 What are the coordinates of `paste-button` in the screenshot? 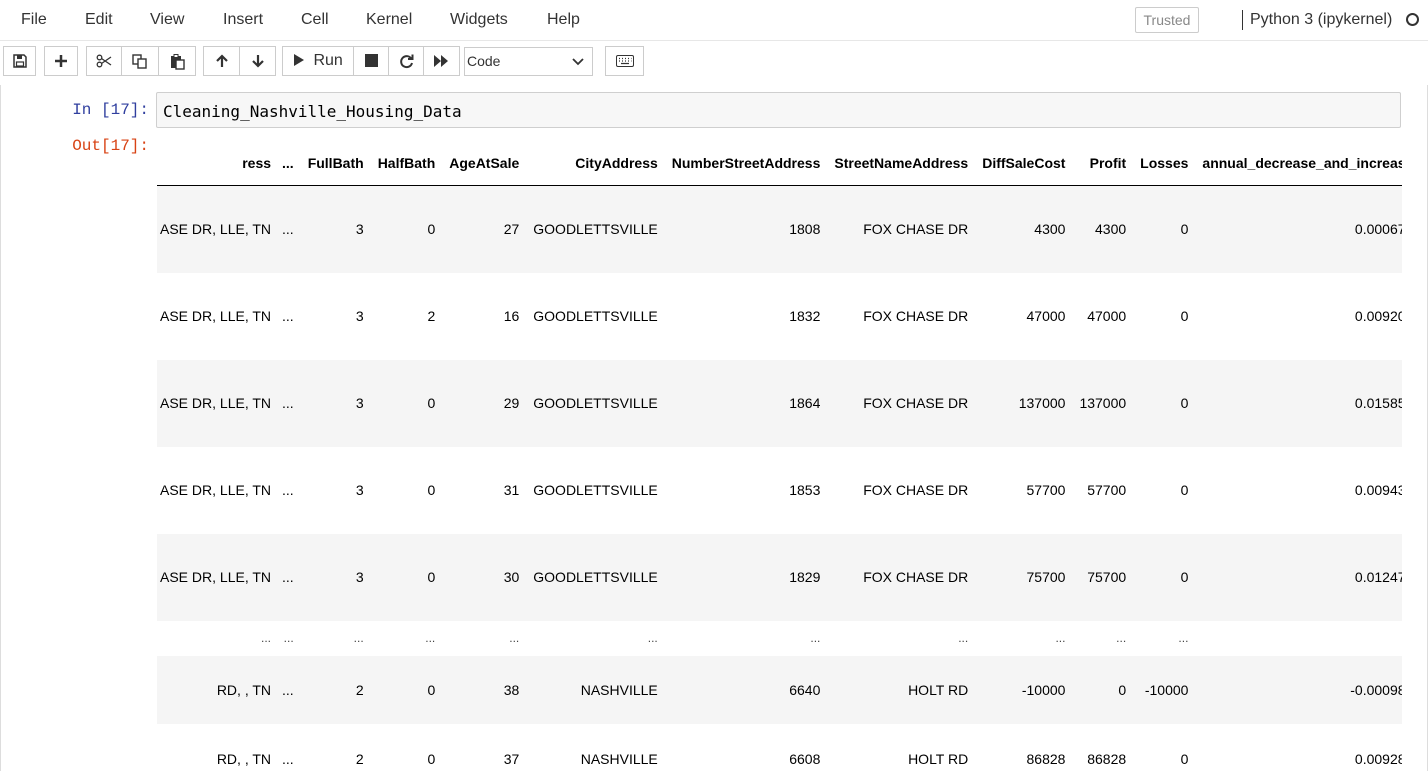 It's located at (177, 61).